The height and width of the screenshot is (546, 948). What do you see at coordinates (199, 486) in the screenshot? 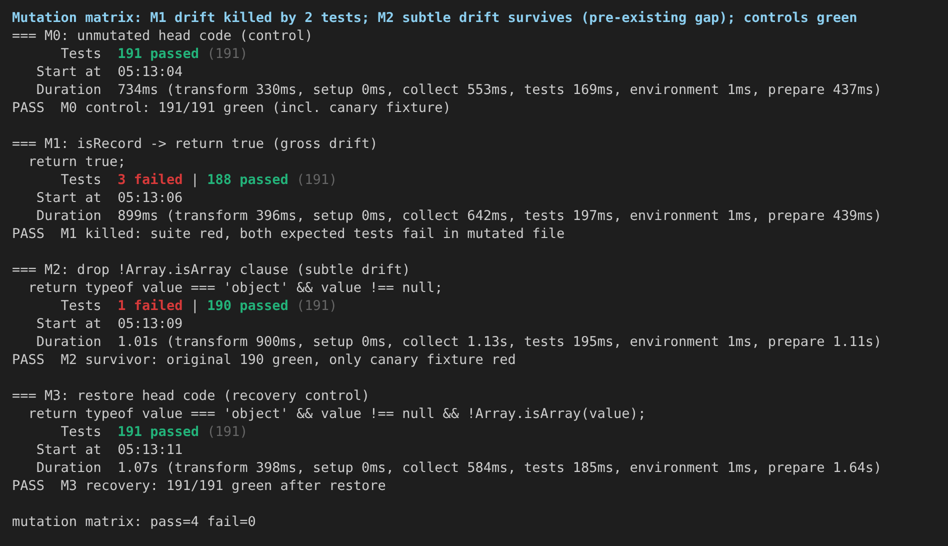
I see `terminal-line: PASS M3 recovery: 191/191 green after restore` at bounding box center [199, 486].